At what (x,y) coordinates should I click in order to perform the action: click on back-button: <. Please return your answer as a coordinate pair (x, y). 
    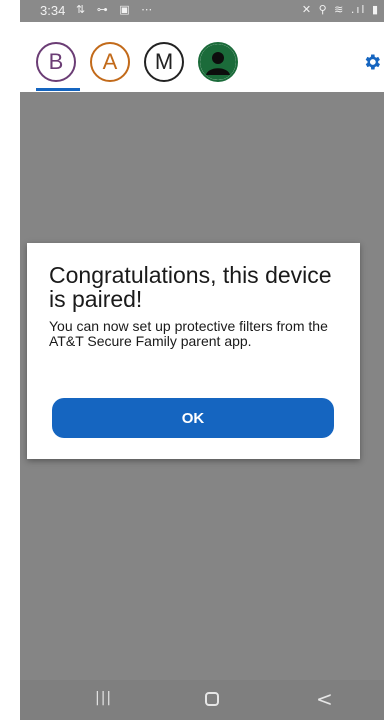
    Looking at the image, I should click on (324, 699).